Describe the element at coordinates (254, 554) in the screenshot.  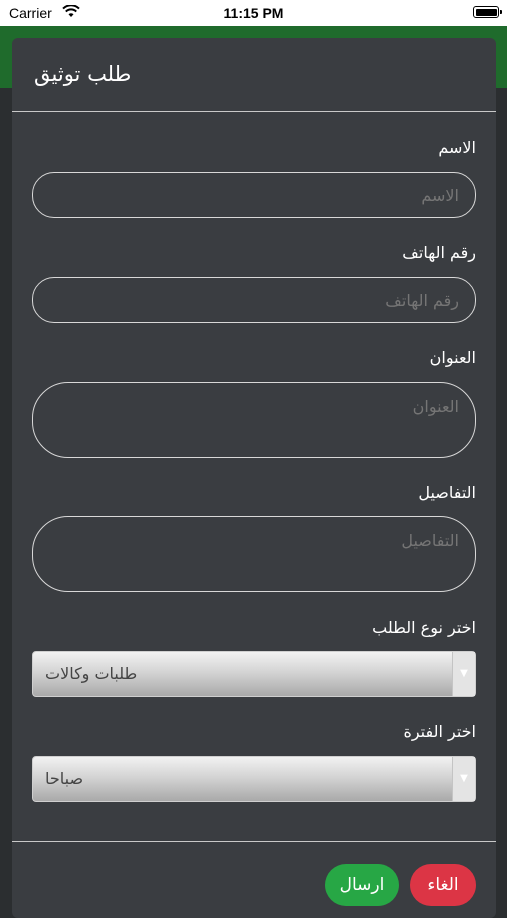
I see `details-input` at that location.